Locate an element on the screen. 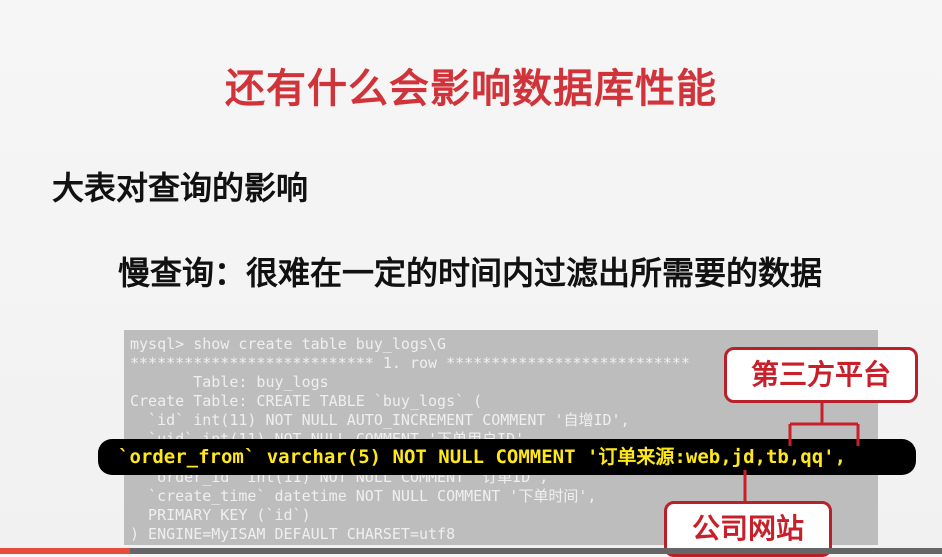 This screenshot has width=942, height=557. callout-connectors is located at coordinates (801, 449).